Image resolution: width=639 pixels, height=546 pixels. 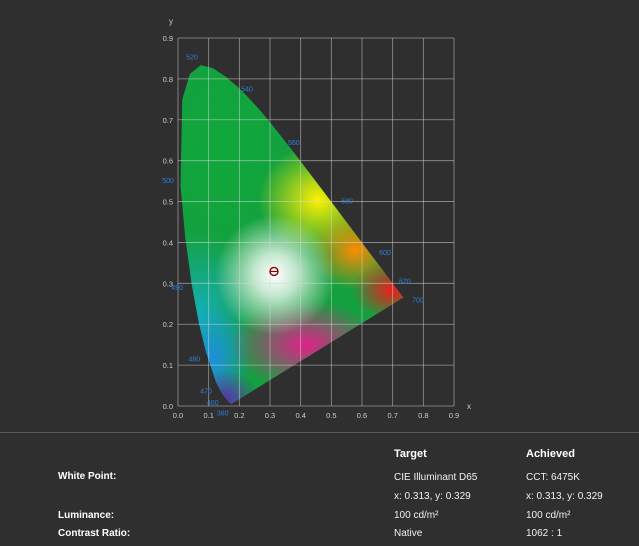 What do you see at coordinates (206, 391) in the screenshot?
I see `wavelength-label: 470` at bounding box center [206, 391].